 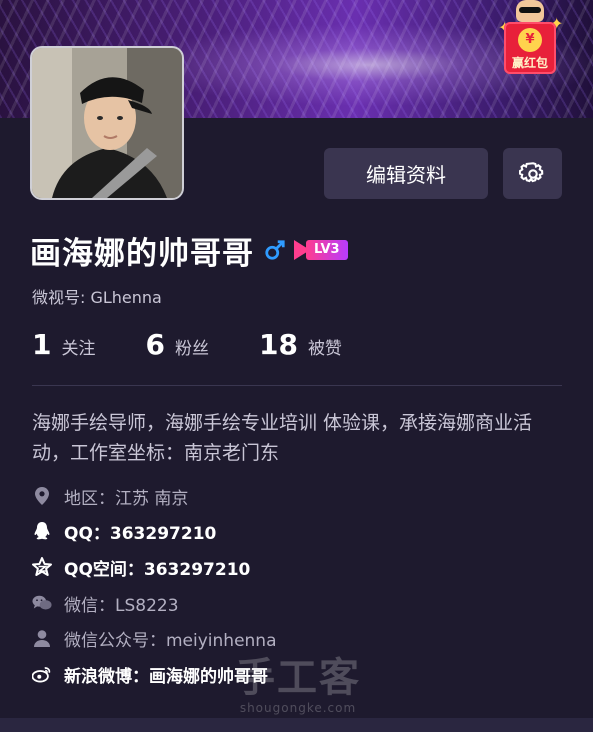 I want to click on red-packet-button: ✦ ✦ ¥ 赢红包, so click(x=530, y=39).